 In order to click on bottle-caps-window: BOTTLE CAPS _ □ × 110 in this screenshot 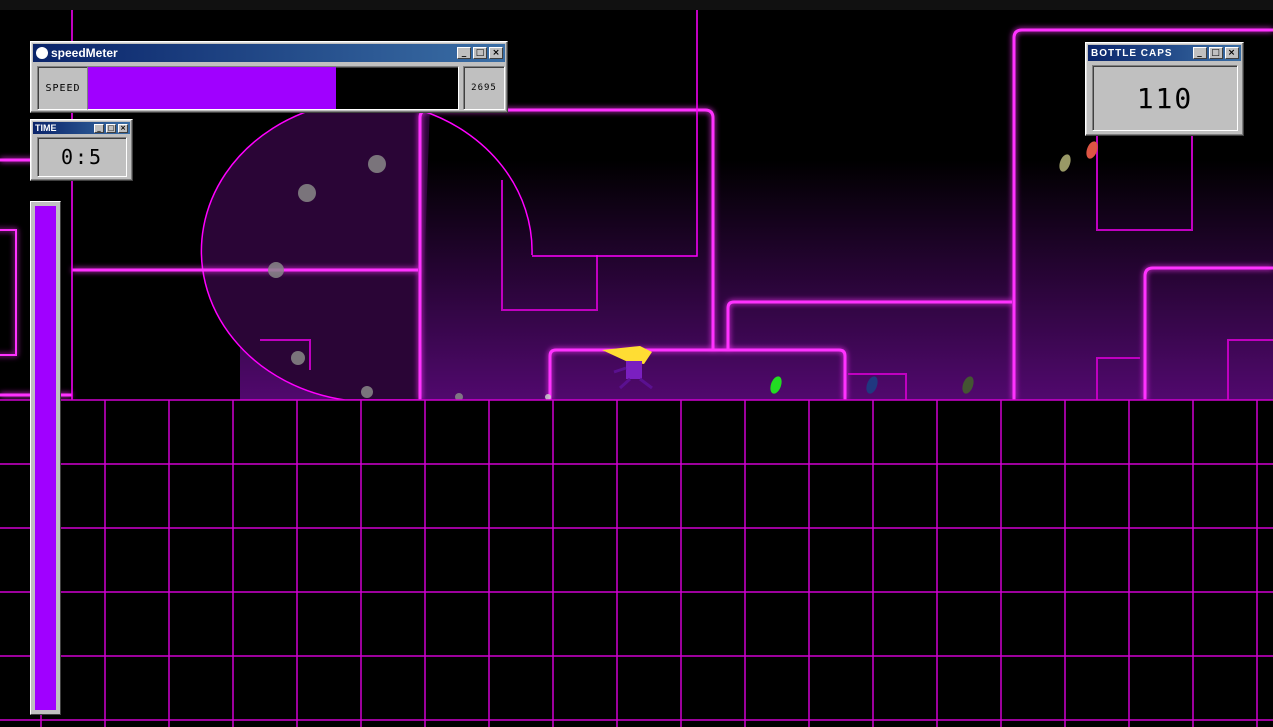, I will do `click(1164, 89)`.